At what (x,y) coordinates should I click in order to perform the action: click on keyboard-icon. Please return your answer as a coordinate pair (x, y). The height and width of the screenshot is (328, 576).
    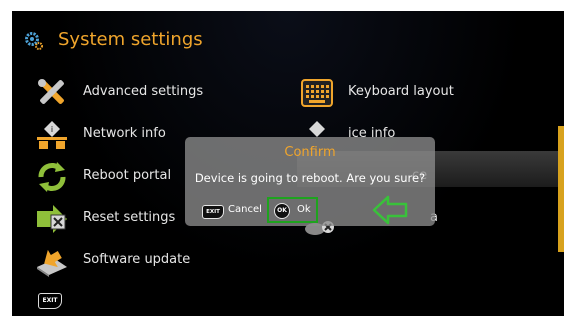
    Looking at the image, I should click on (317, 93).